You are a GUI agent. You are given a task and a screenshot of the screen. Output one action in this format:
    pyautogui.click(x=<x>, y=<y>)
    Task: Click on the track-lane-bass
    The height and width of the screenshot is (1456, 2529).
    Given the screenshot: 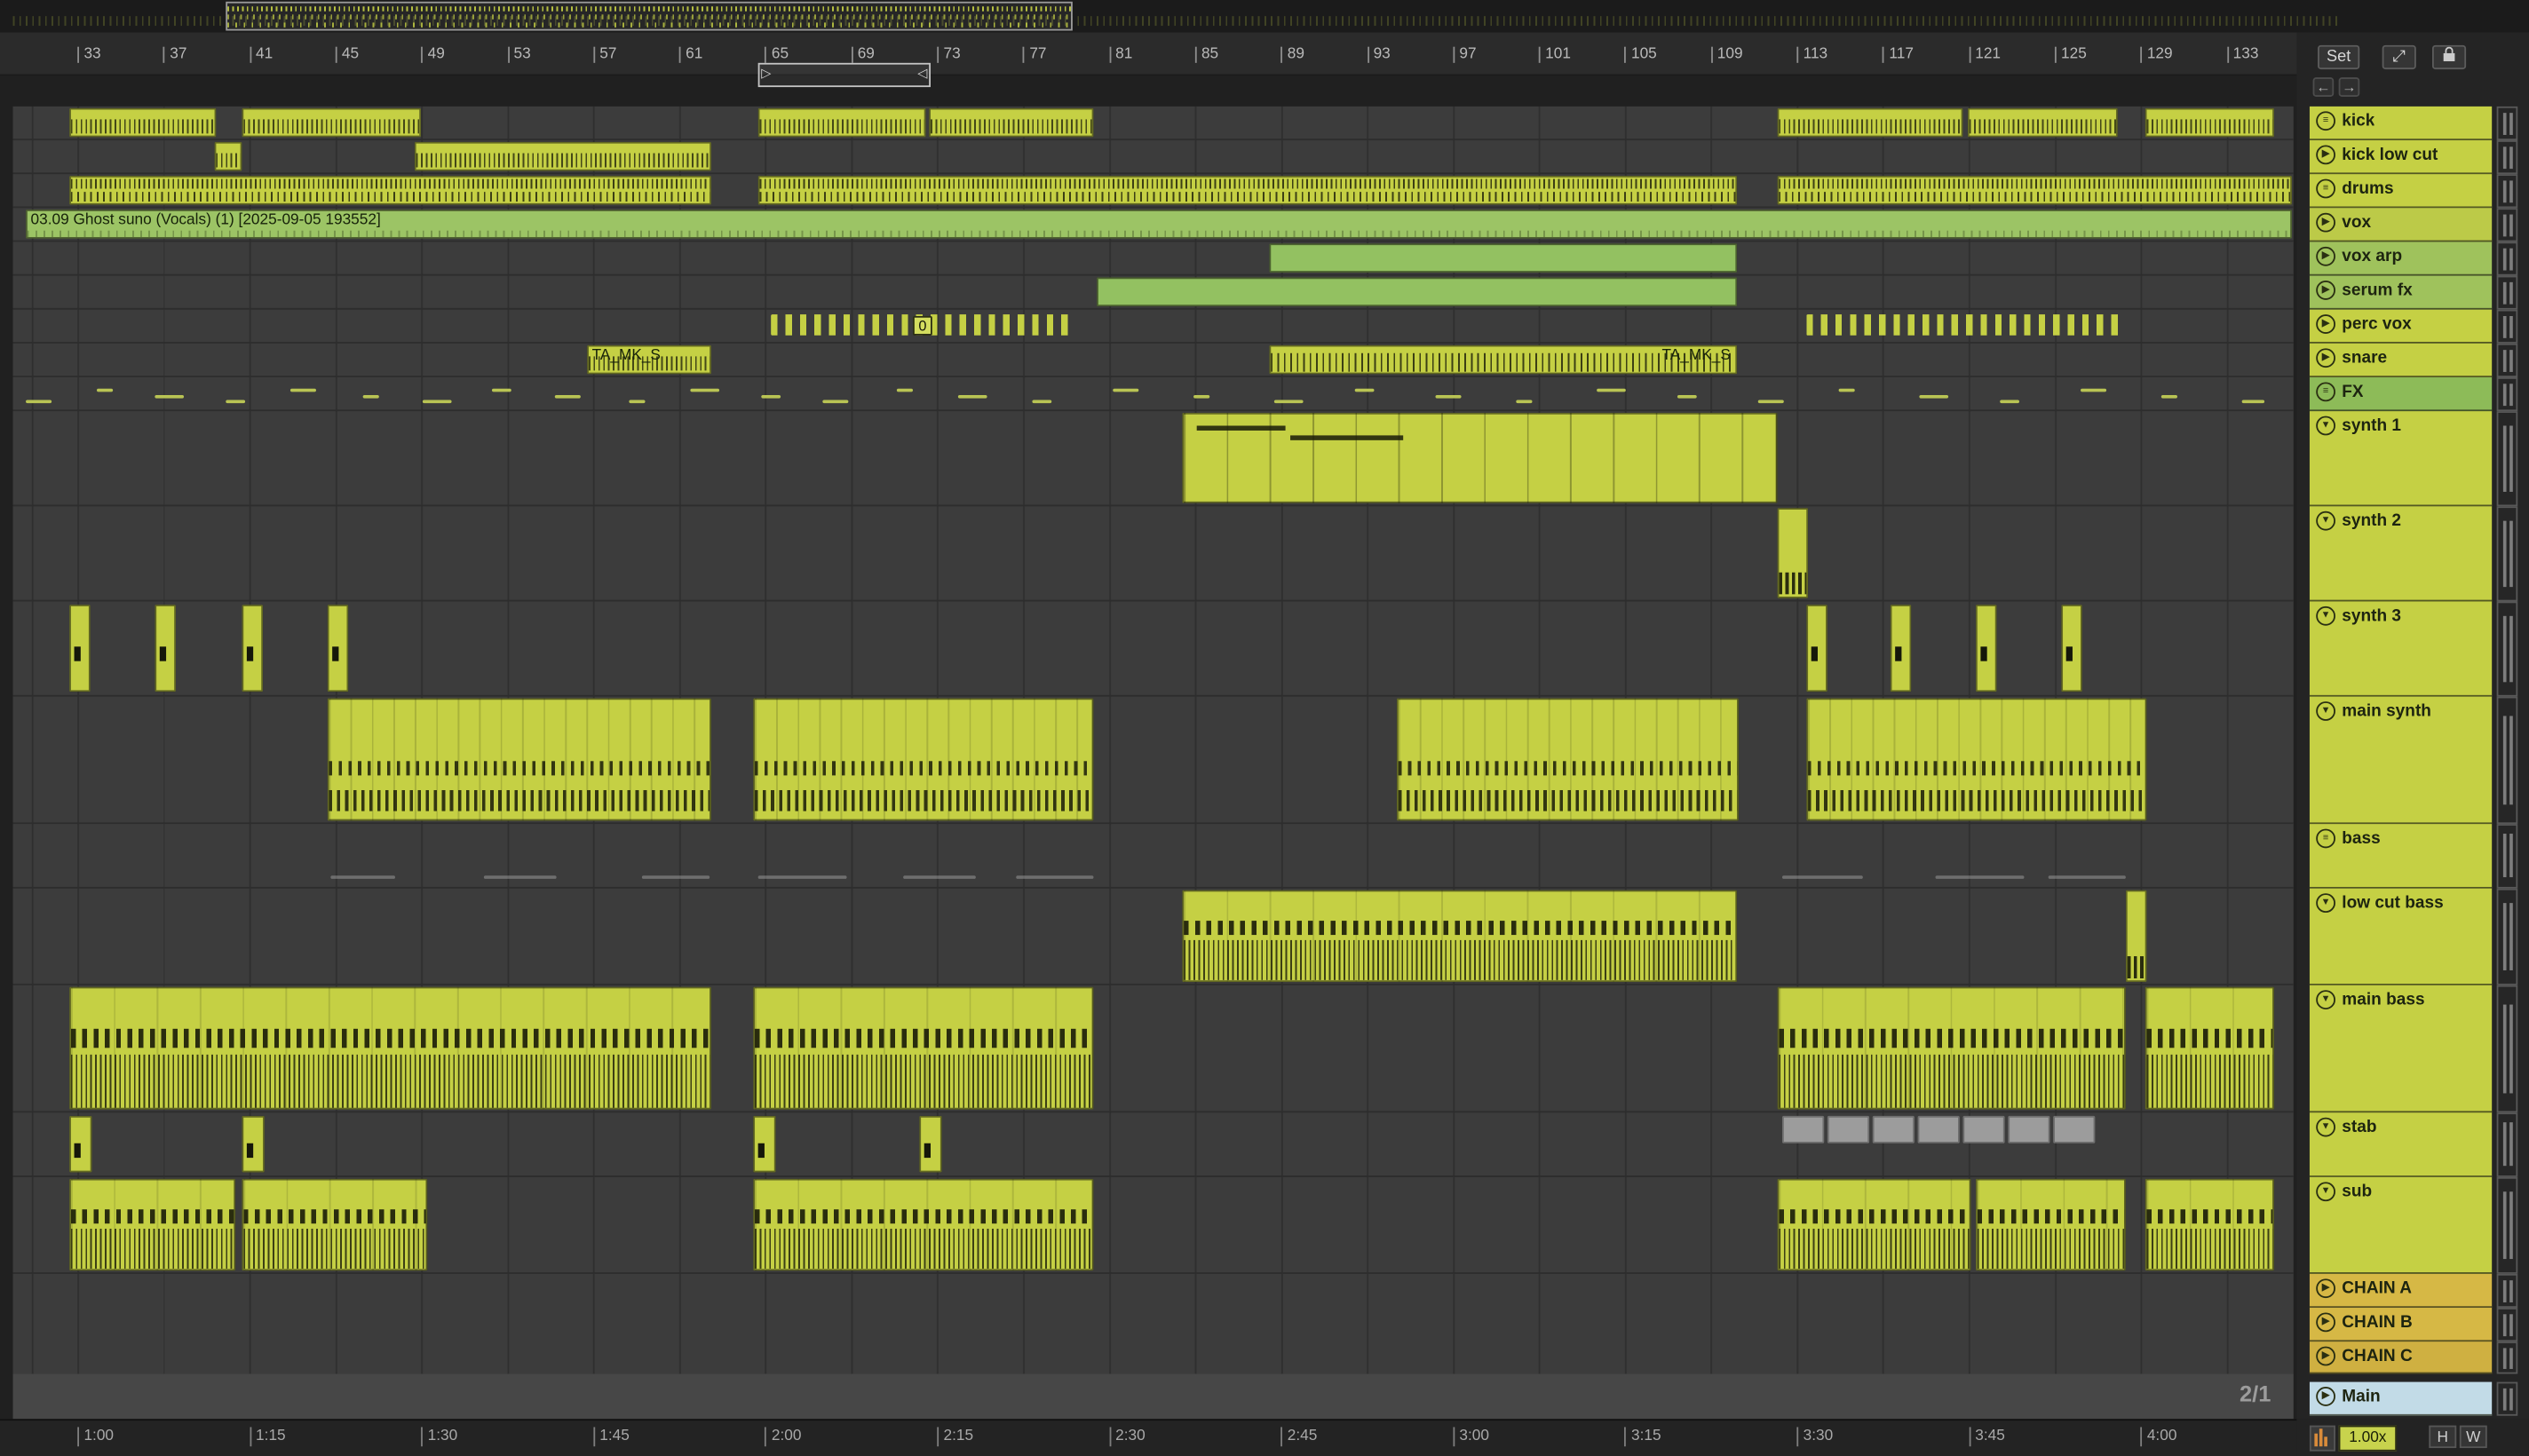 What is the action you would take?
    pyautogui.click(x=1153, y=856)
    